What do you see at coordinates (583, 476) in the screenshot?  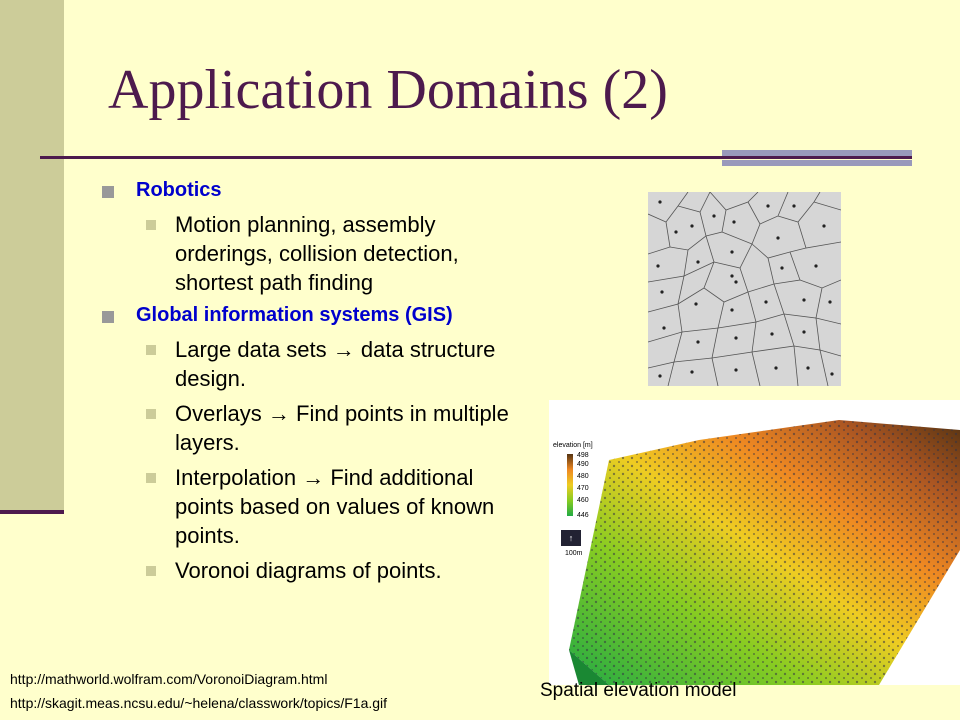 I see `legend-tick: 480` at bounding box center [583, 476].